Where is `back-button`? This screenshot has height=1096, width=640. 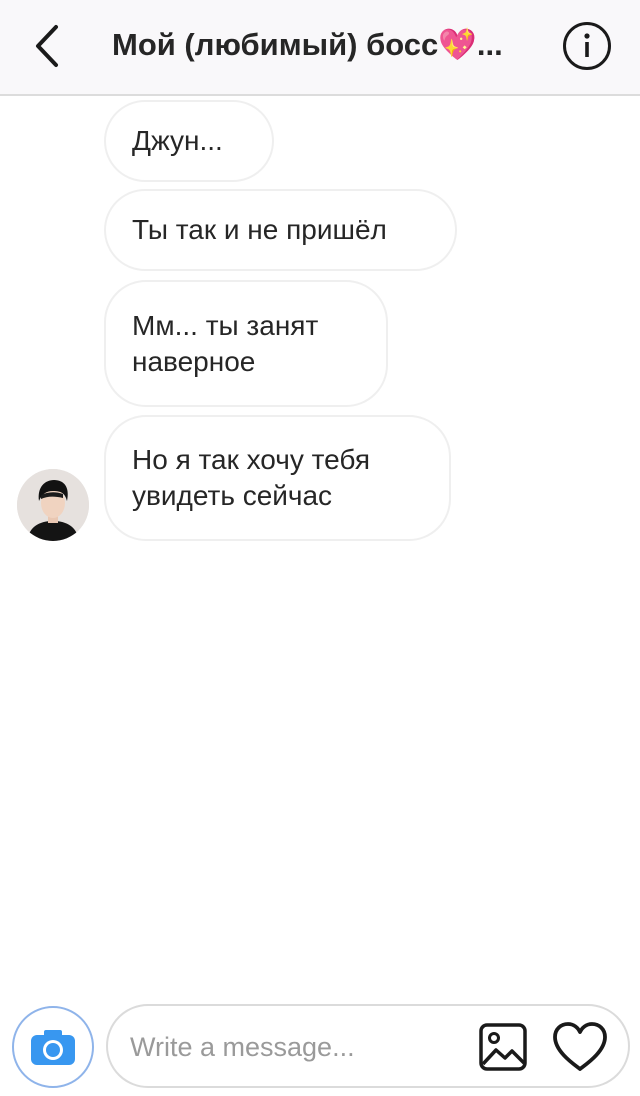 back-button is located at coordinates (47, 46).